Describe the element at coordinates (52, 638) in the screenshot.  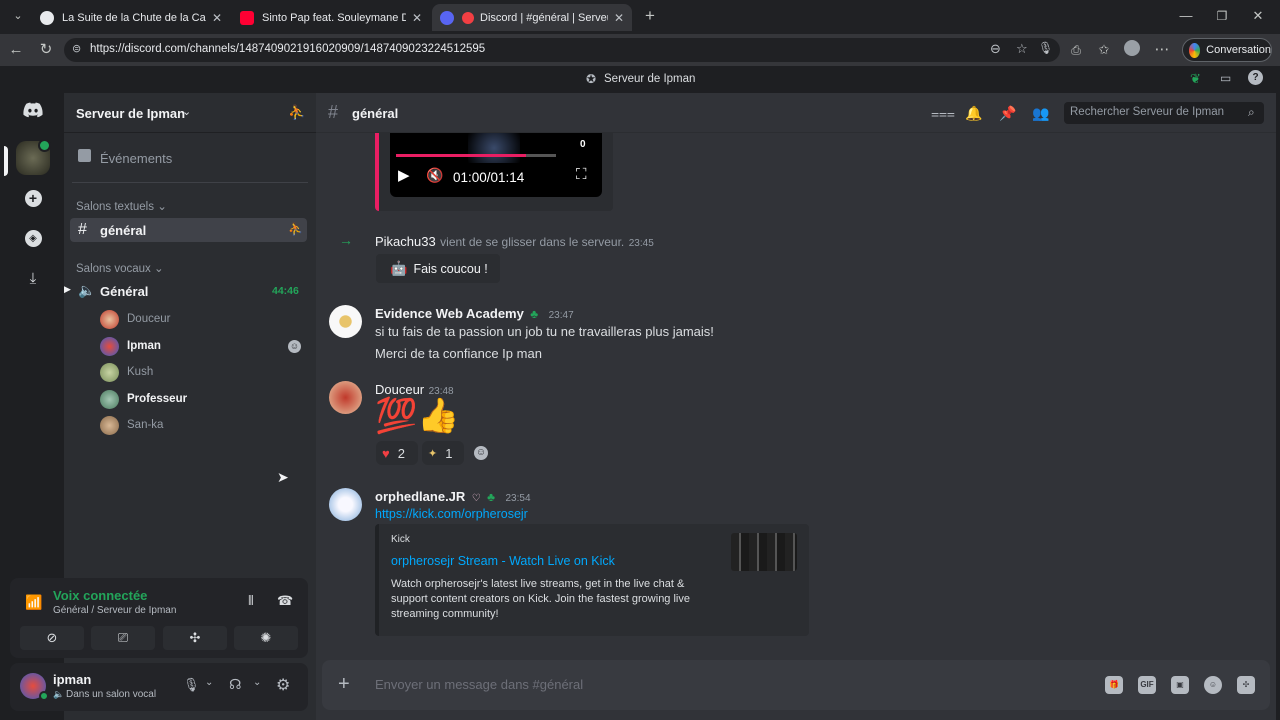
I see `camera-off-button: ⊘` at that location.